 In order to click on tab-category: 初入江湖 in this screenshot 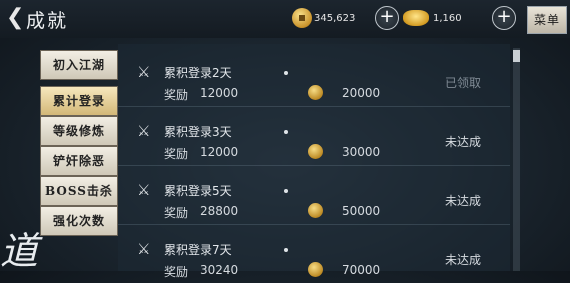, I will do `click(79, 65)`.